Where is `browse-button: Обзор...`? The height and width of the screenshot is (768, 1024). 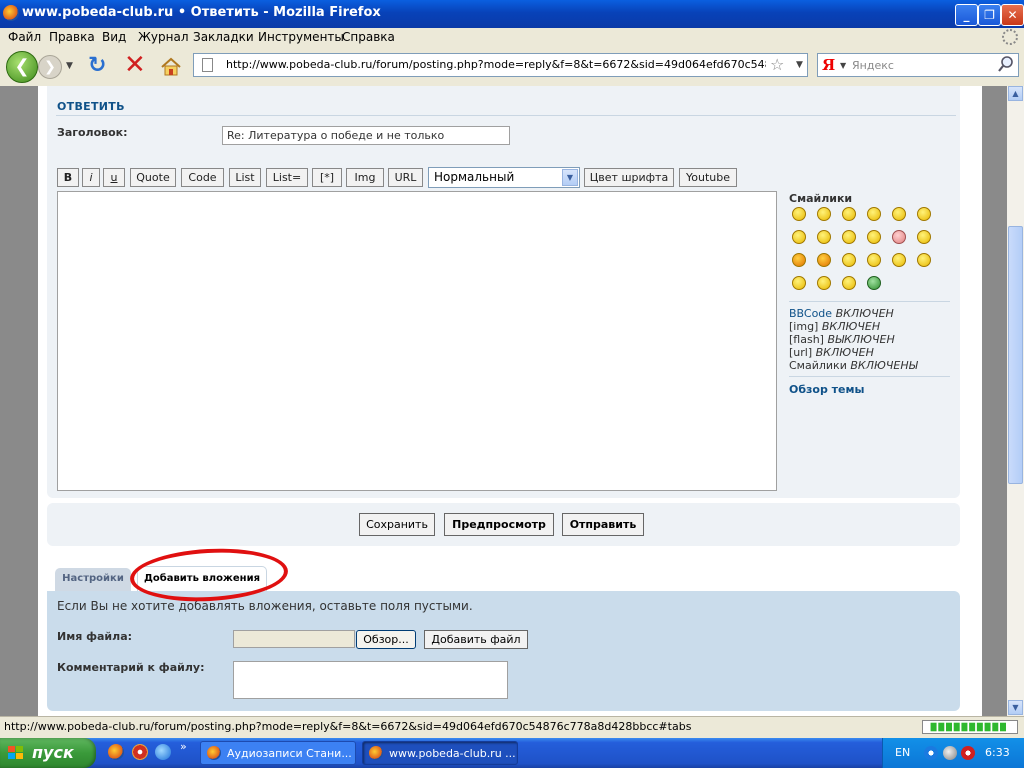
browse-button: Обзор... is located at coordinates (386, 639).